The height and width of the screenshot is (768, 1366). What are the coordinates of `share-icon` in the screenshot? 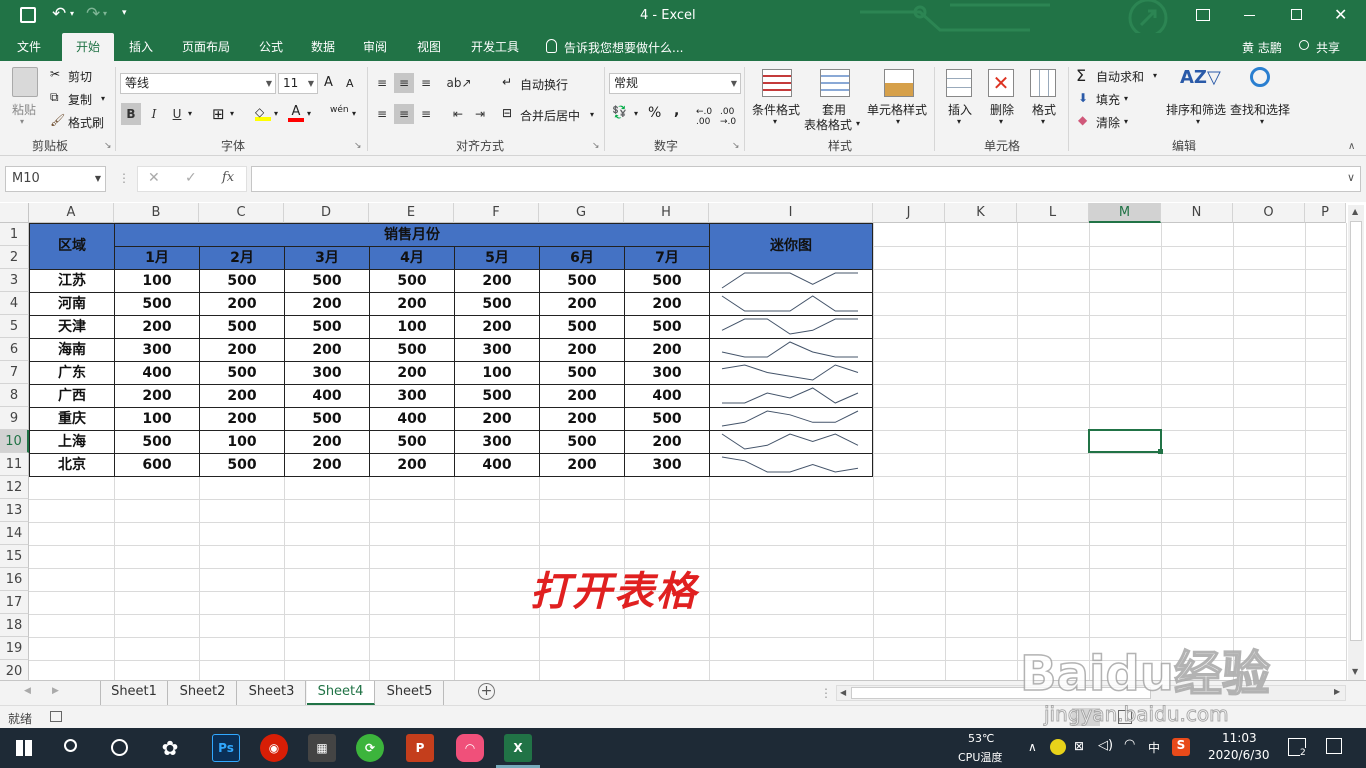 It's located at (1304, 45).